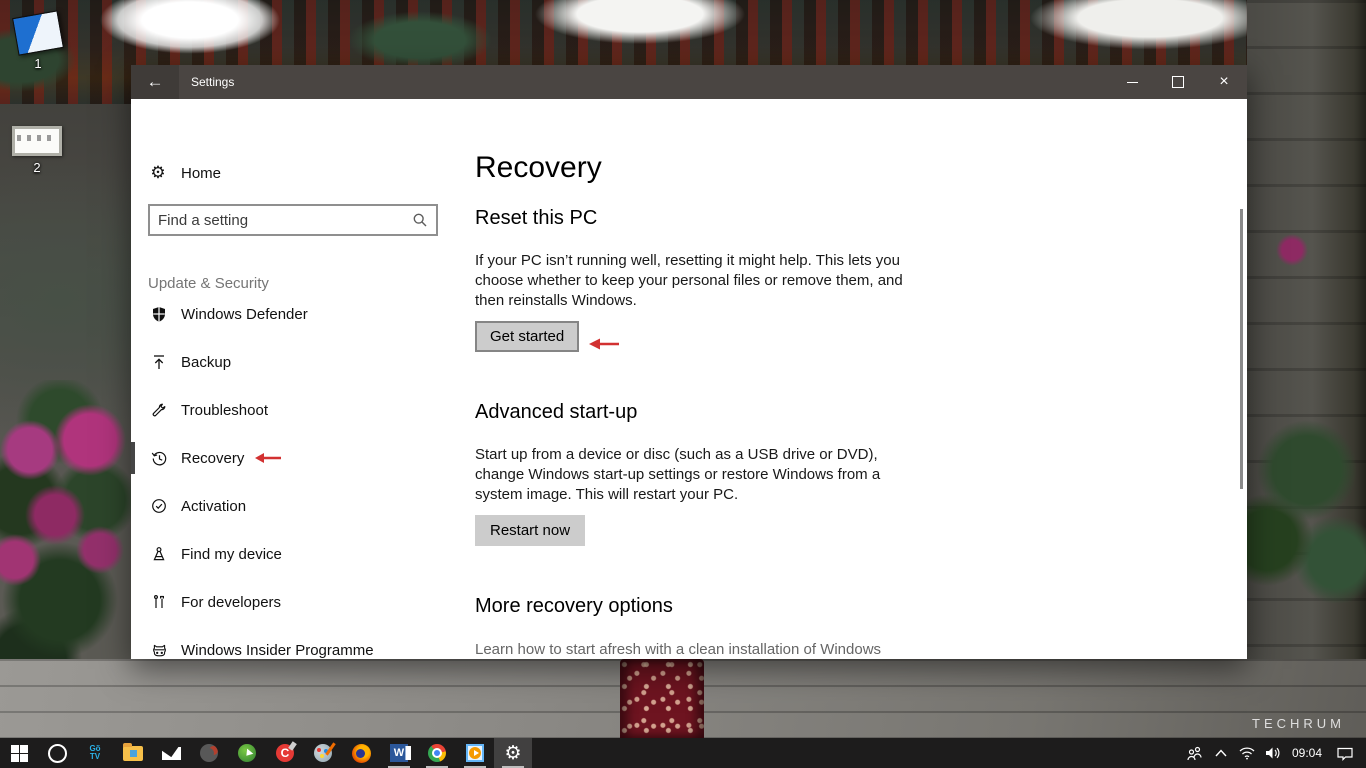  Describe the element at coordinates (208, 283) in the screenshot. I see `sidebar-section-header: Update & Security` at that location.